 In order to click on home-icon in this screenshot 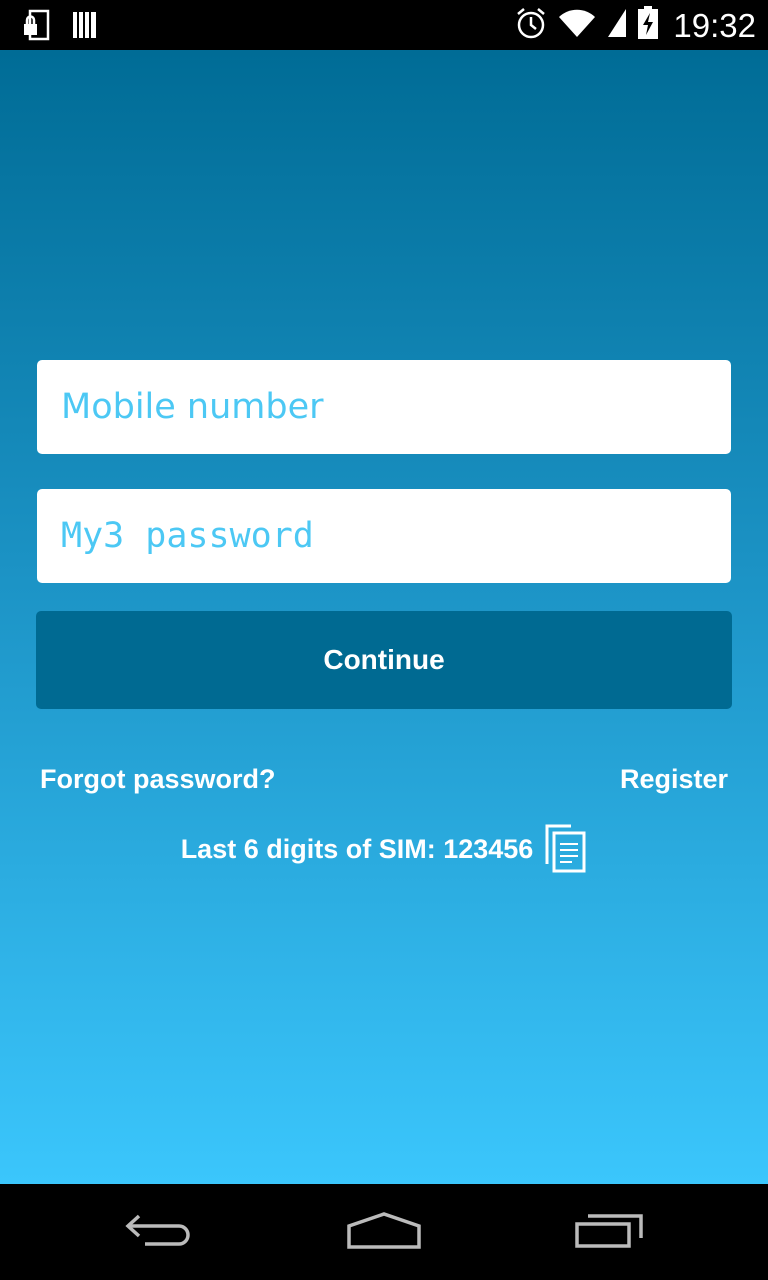, I will do `click(384, 1232)`.